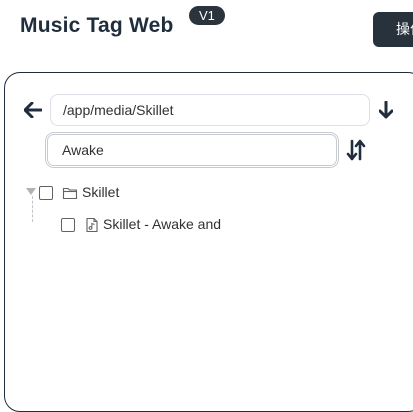 This screenshot has height=412, width=413. Describe the element at coordinates (31, 191) in the screenshot. I see `caret-down-icon` at that location.